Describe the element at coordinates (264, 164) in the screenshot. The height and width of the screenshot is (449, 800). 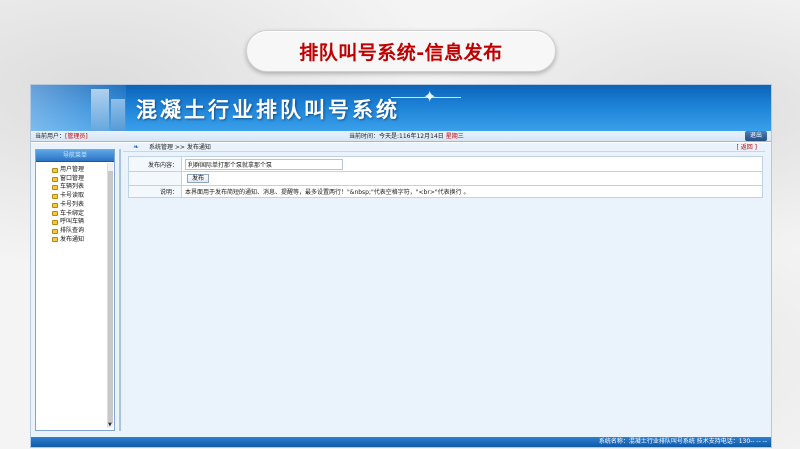
I see `content-input` at that location.